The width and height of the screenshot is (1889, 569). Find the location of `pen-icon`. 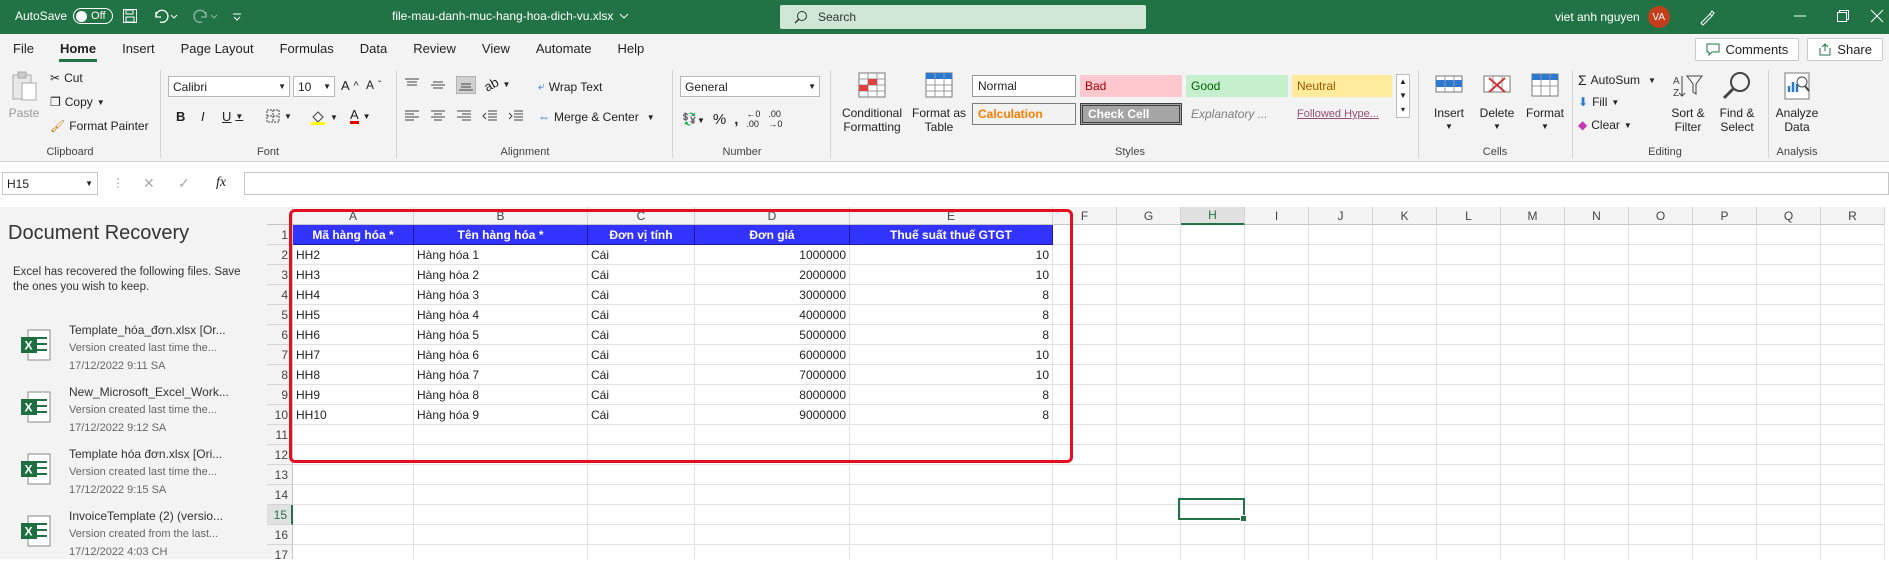

pen-icon is located at coordinates (1707, 17).